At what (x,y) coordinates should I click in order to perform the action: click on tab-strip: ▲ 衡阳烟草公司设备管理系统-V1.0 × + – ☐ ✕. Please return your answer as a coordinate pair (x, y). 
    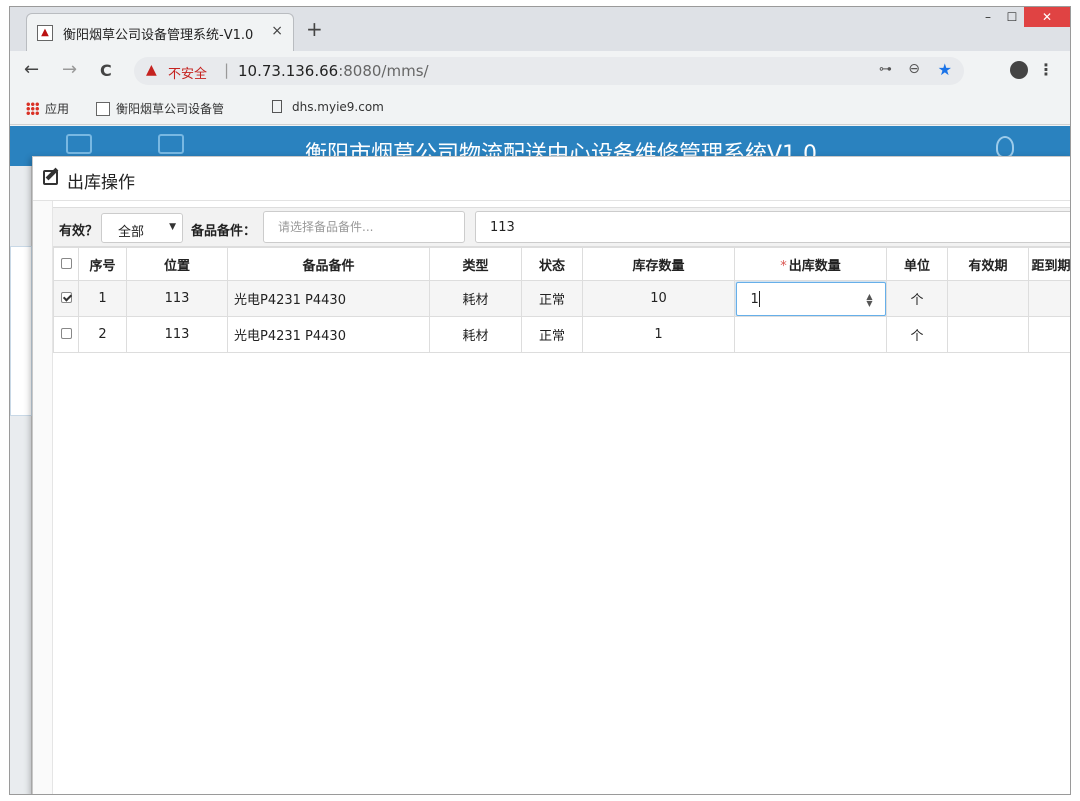
    Looking at the image, I should click on (540, 29).